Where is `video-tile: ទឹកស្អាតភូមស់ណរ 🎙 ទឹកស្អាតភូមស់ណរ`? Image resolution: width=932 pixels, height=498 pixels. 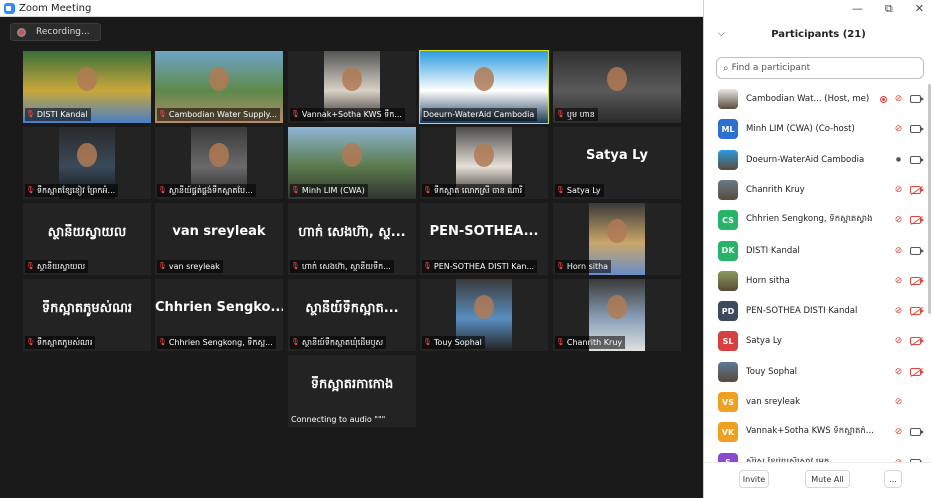 video-tile: ទឹកស្អាតភូមស់ណរ 🎙 ទឹកស្អាតភូមស់ណរ is located at coordinates (87, 315).